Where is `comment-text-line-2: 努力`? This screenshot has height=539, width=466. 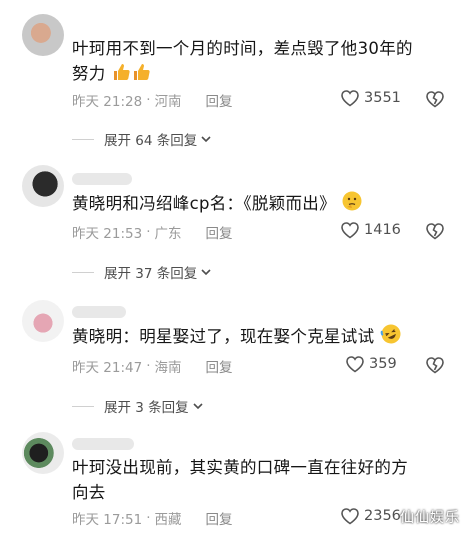 comment-text-line-2: 努力 is located at coordinates (257, 75).